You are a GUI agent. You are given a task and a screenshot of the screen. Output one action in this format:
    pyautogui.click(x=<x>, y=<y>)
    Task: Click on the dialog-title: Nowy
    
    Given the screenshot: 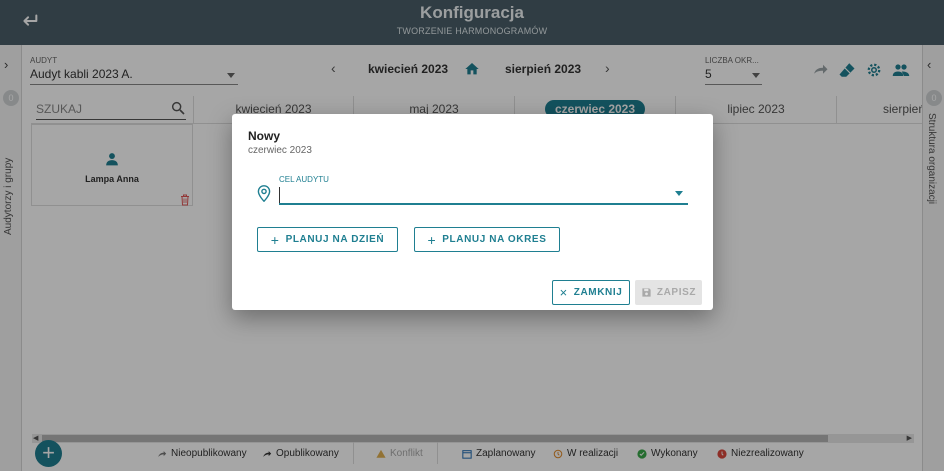 What is the action you would take?
    pyautogui.click(x=264, y=136)
    